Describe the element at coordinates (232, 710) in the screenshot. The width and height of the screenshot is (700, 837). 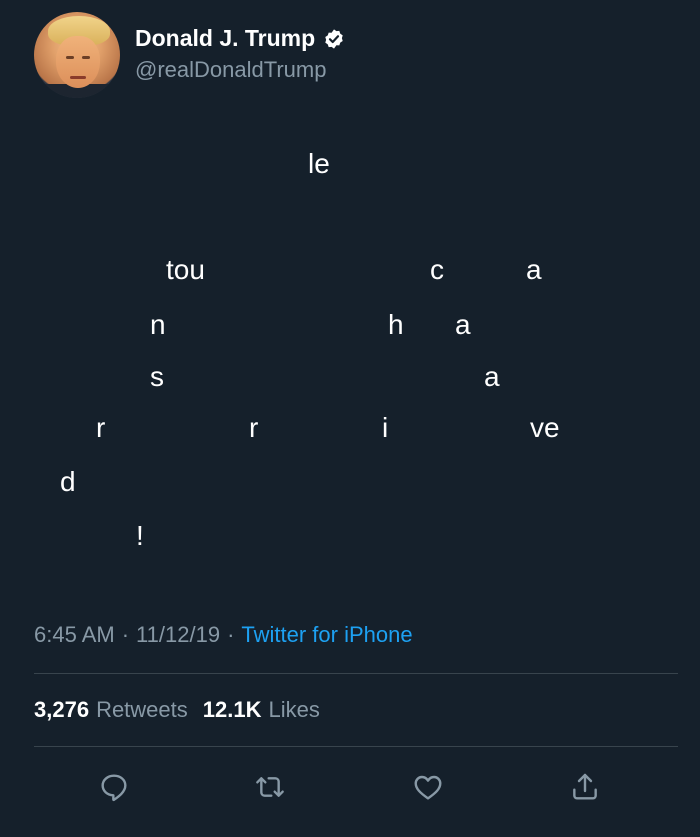
I see `likes-count: 12.1K` at that location.